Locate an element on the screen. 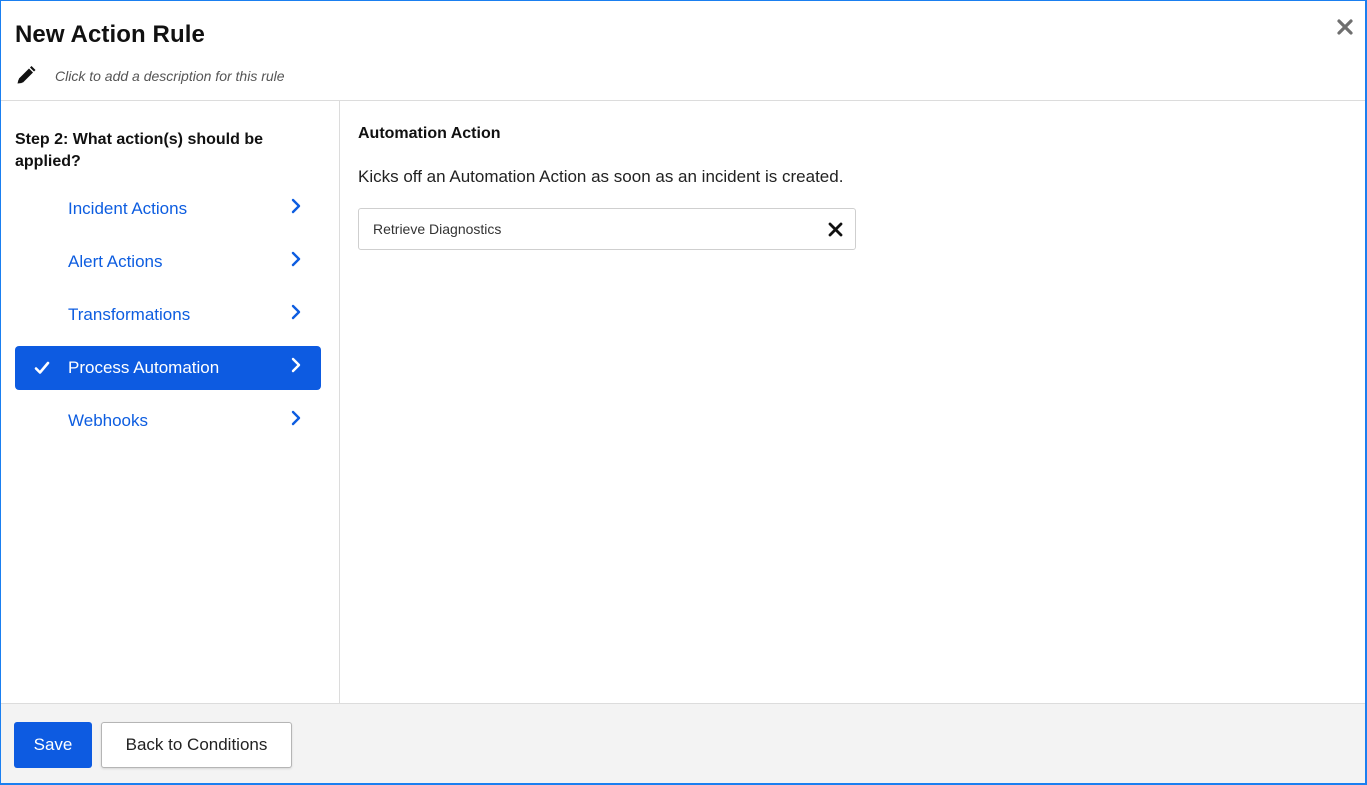 The height and width of the screenshot is (785, 1367). nav-item-label: Webhooks is located at coordinates (108, 420).